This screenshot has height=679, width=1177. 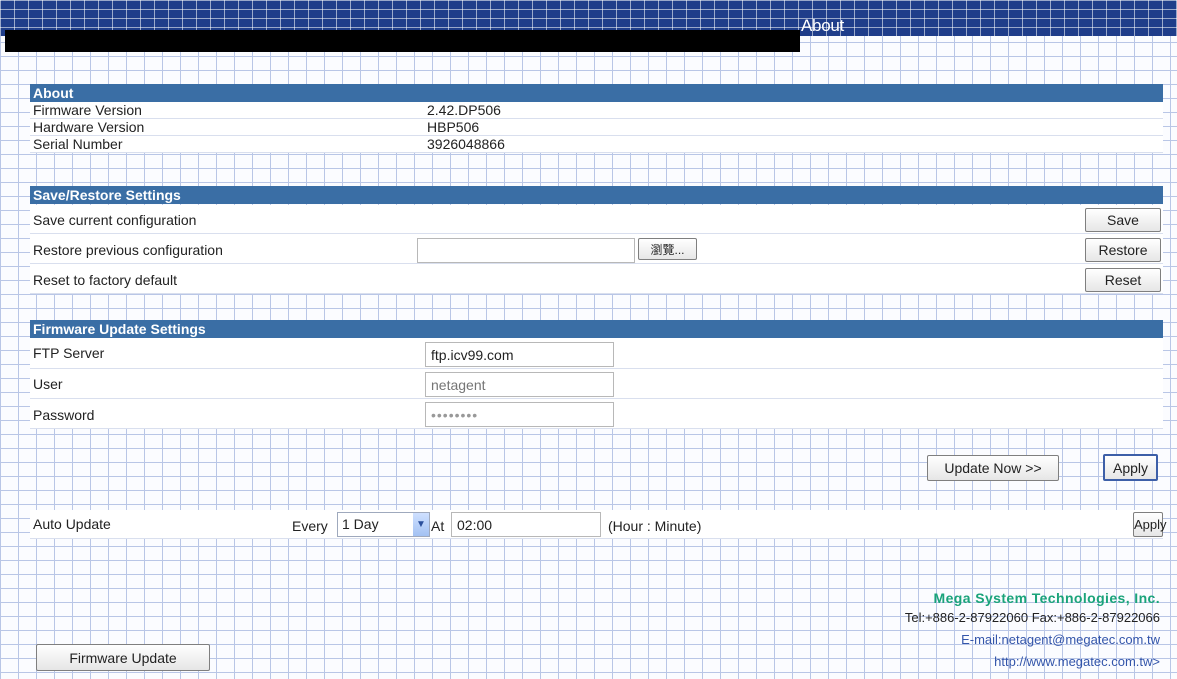 What do you see at coordinates (360, 524) in the screenshot?
I see `interval-select-value: 1 Day` at bounding box center [360, 524].